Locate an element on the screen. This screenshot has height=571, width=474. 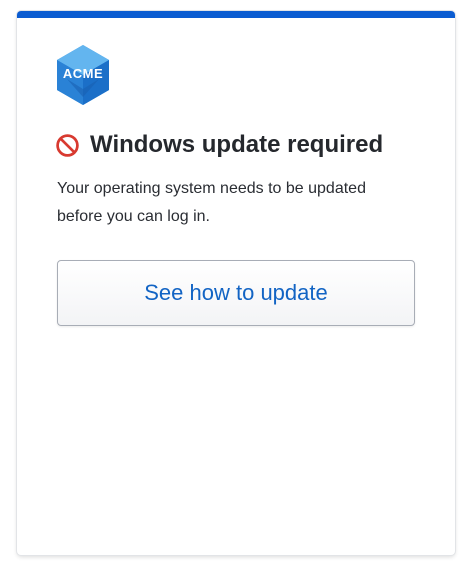
acme-logo: ACME is located at coordinates (83, 75).